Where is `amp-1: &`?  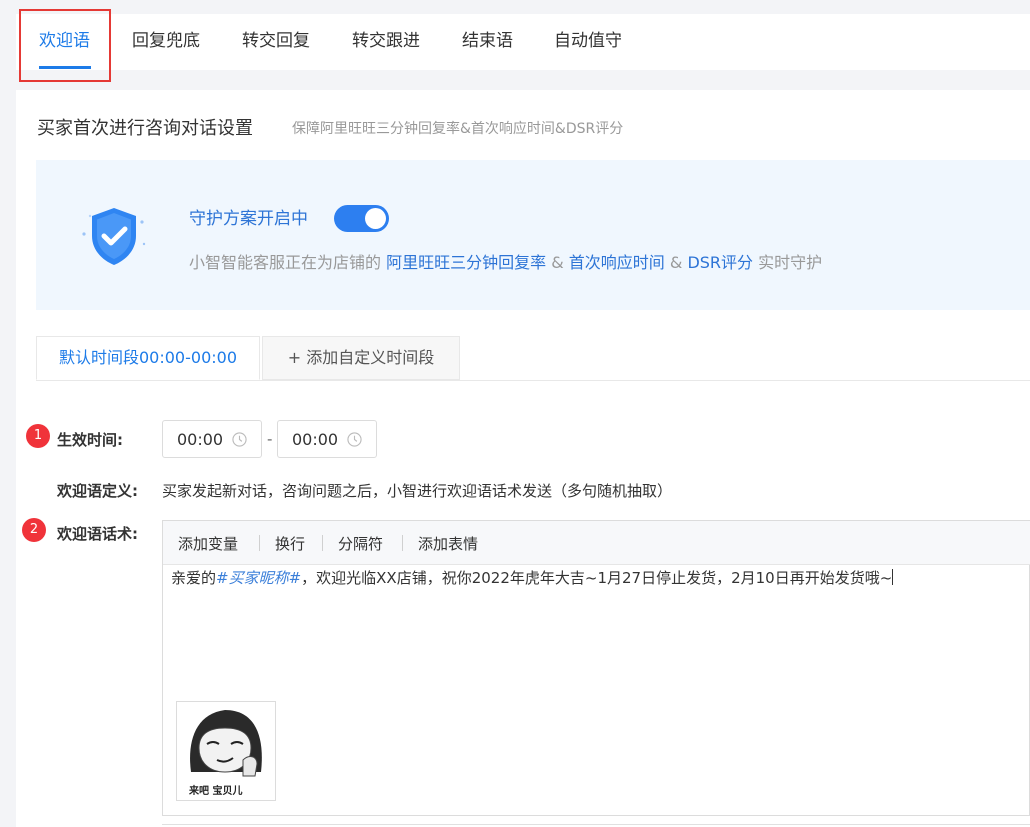 amp-1: & is located at coordinates (557, 262).